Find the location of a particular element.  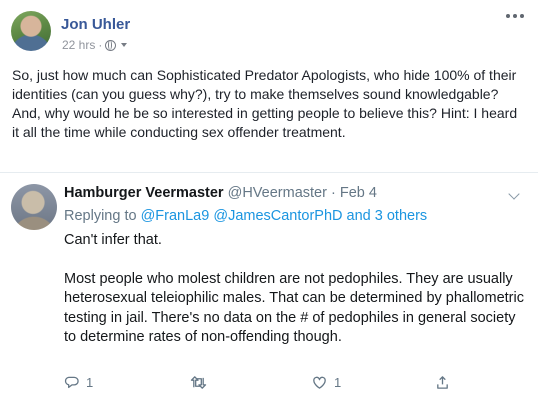

reply-icon is located at coordinates (71, 382).